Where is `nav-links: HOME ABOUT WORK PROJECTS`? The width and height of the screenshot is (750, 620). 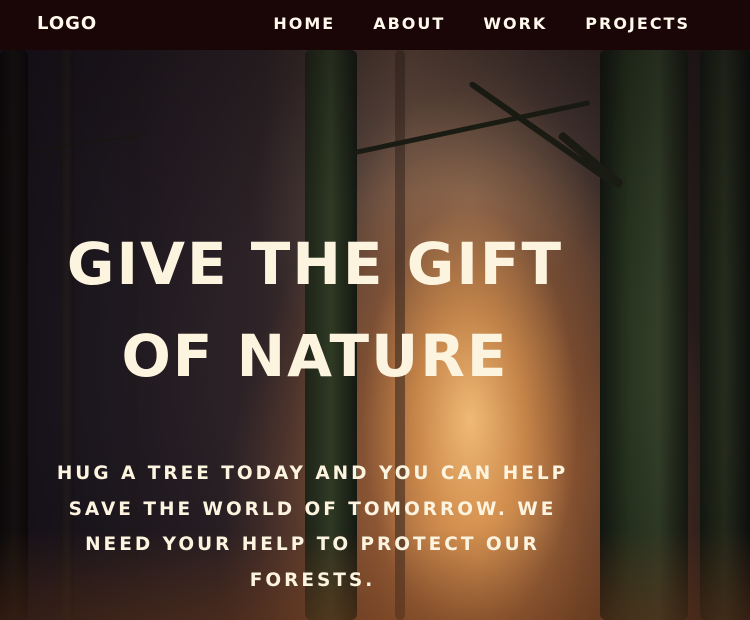 nav-links: HOME ABOUT WORK PROJECTS is located at coordinates (481, 23).